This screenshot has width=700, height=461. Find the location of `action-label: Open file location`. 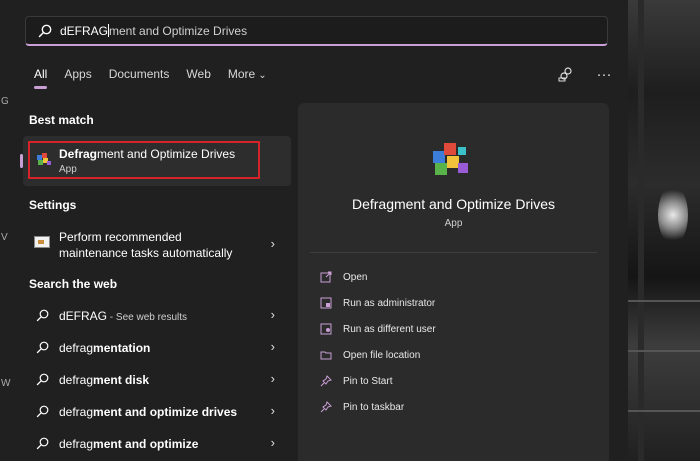

action-label: Open file location is located at coordinates (382, 355).